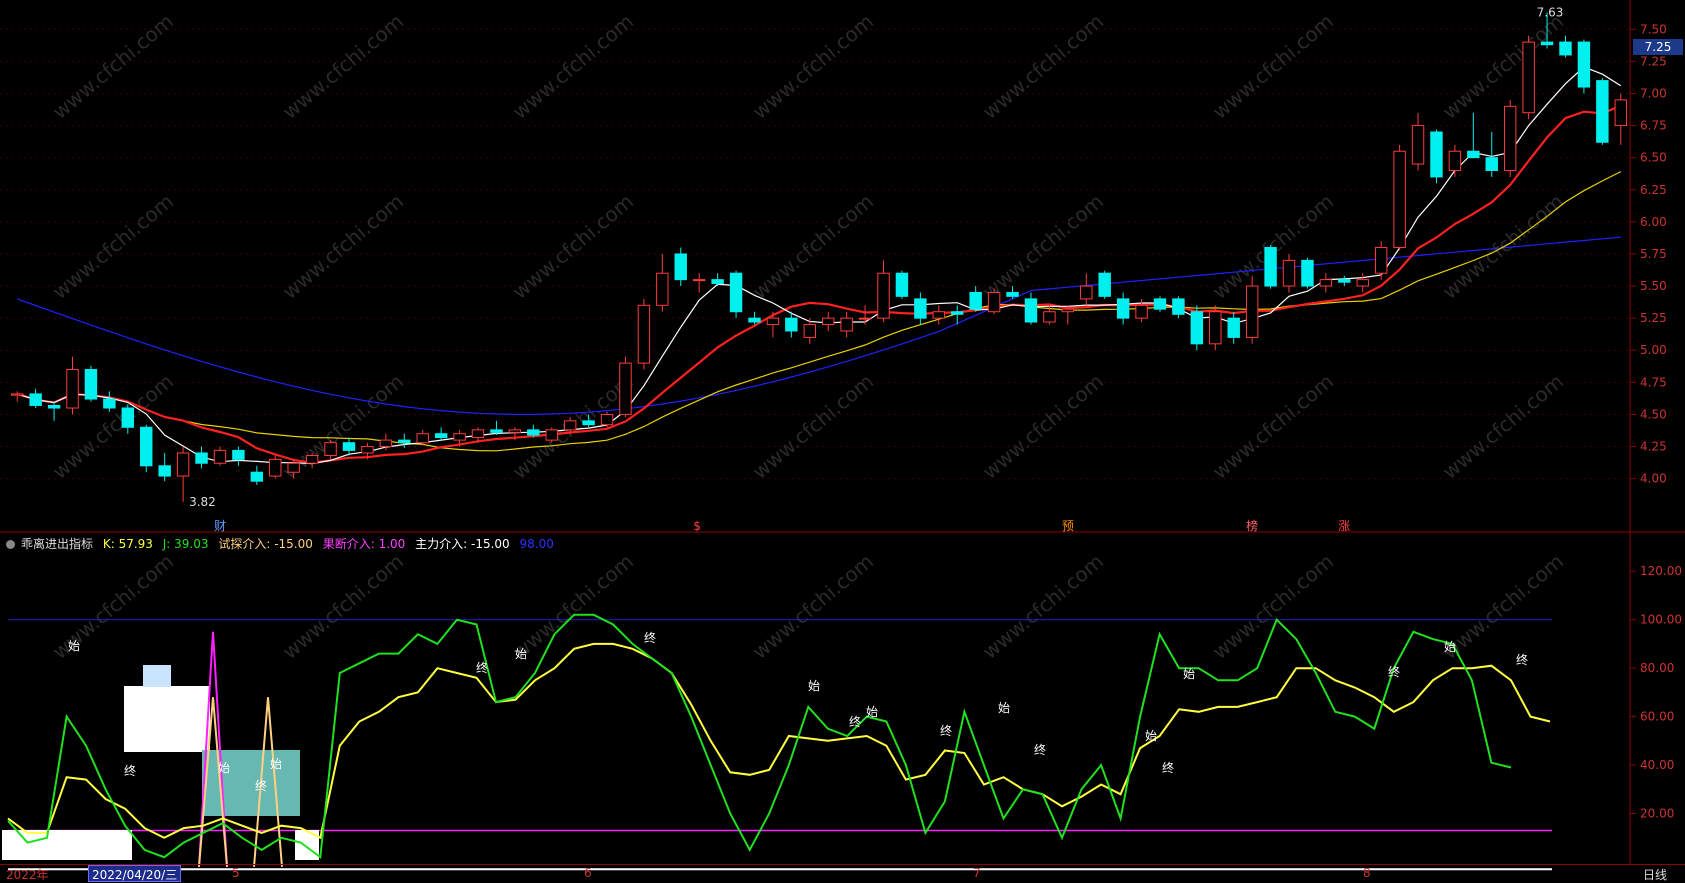 The width and height of the screenshot is (1685, 883). What do you see at coordinates (1653, 254) in the screenshot?
I see `price-tick-label: 5.75` at bounding box center [1653, 254].